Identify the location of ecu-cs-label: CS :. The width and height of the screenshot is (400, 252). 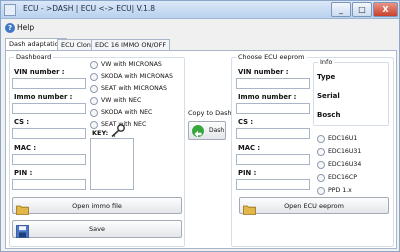
(246, 122).